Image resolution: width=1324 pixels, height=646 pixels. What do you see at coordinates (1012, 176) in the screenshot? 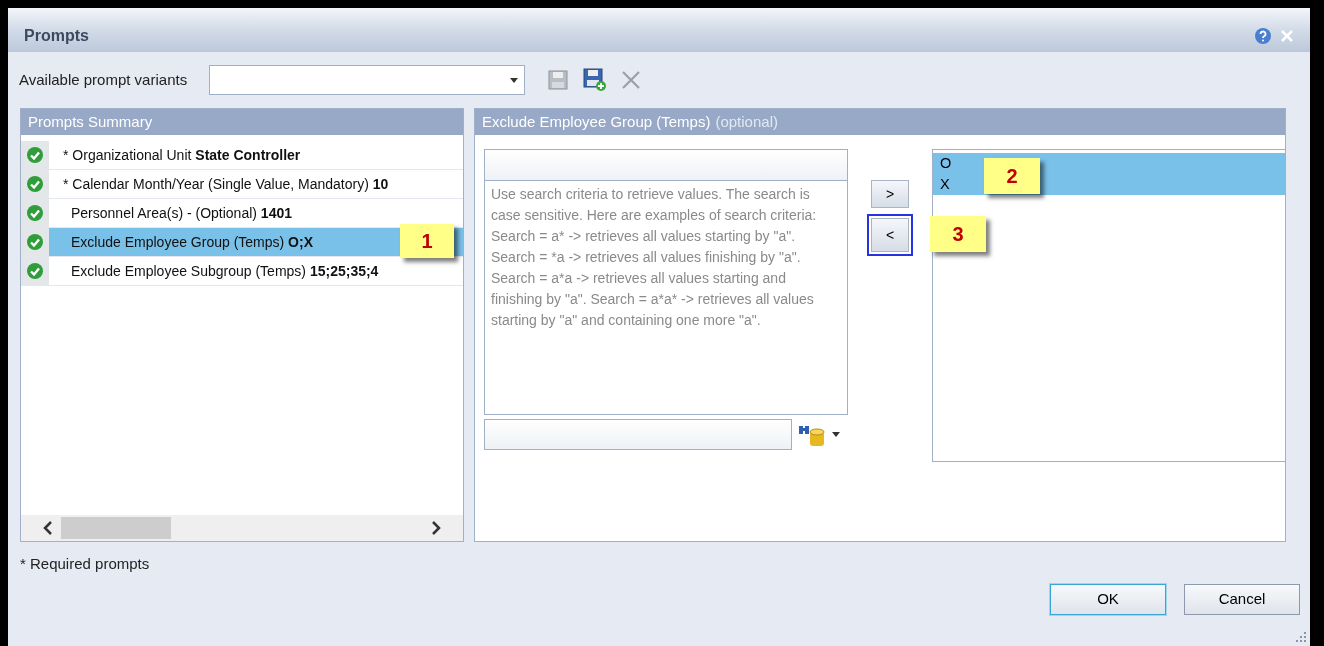
I see `callout-tooltip: 2` at bounding box center [1012, 176].